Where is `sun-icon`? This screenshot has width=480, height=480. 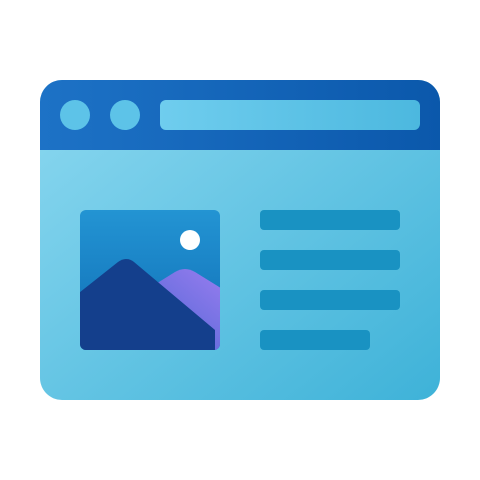
sun-icon is located at coordinates (190, 240).